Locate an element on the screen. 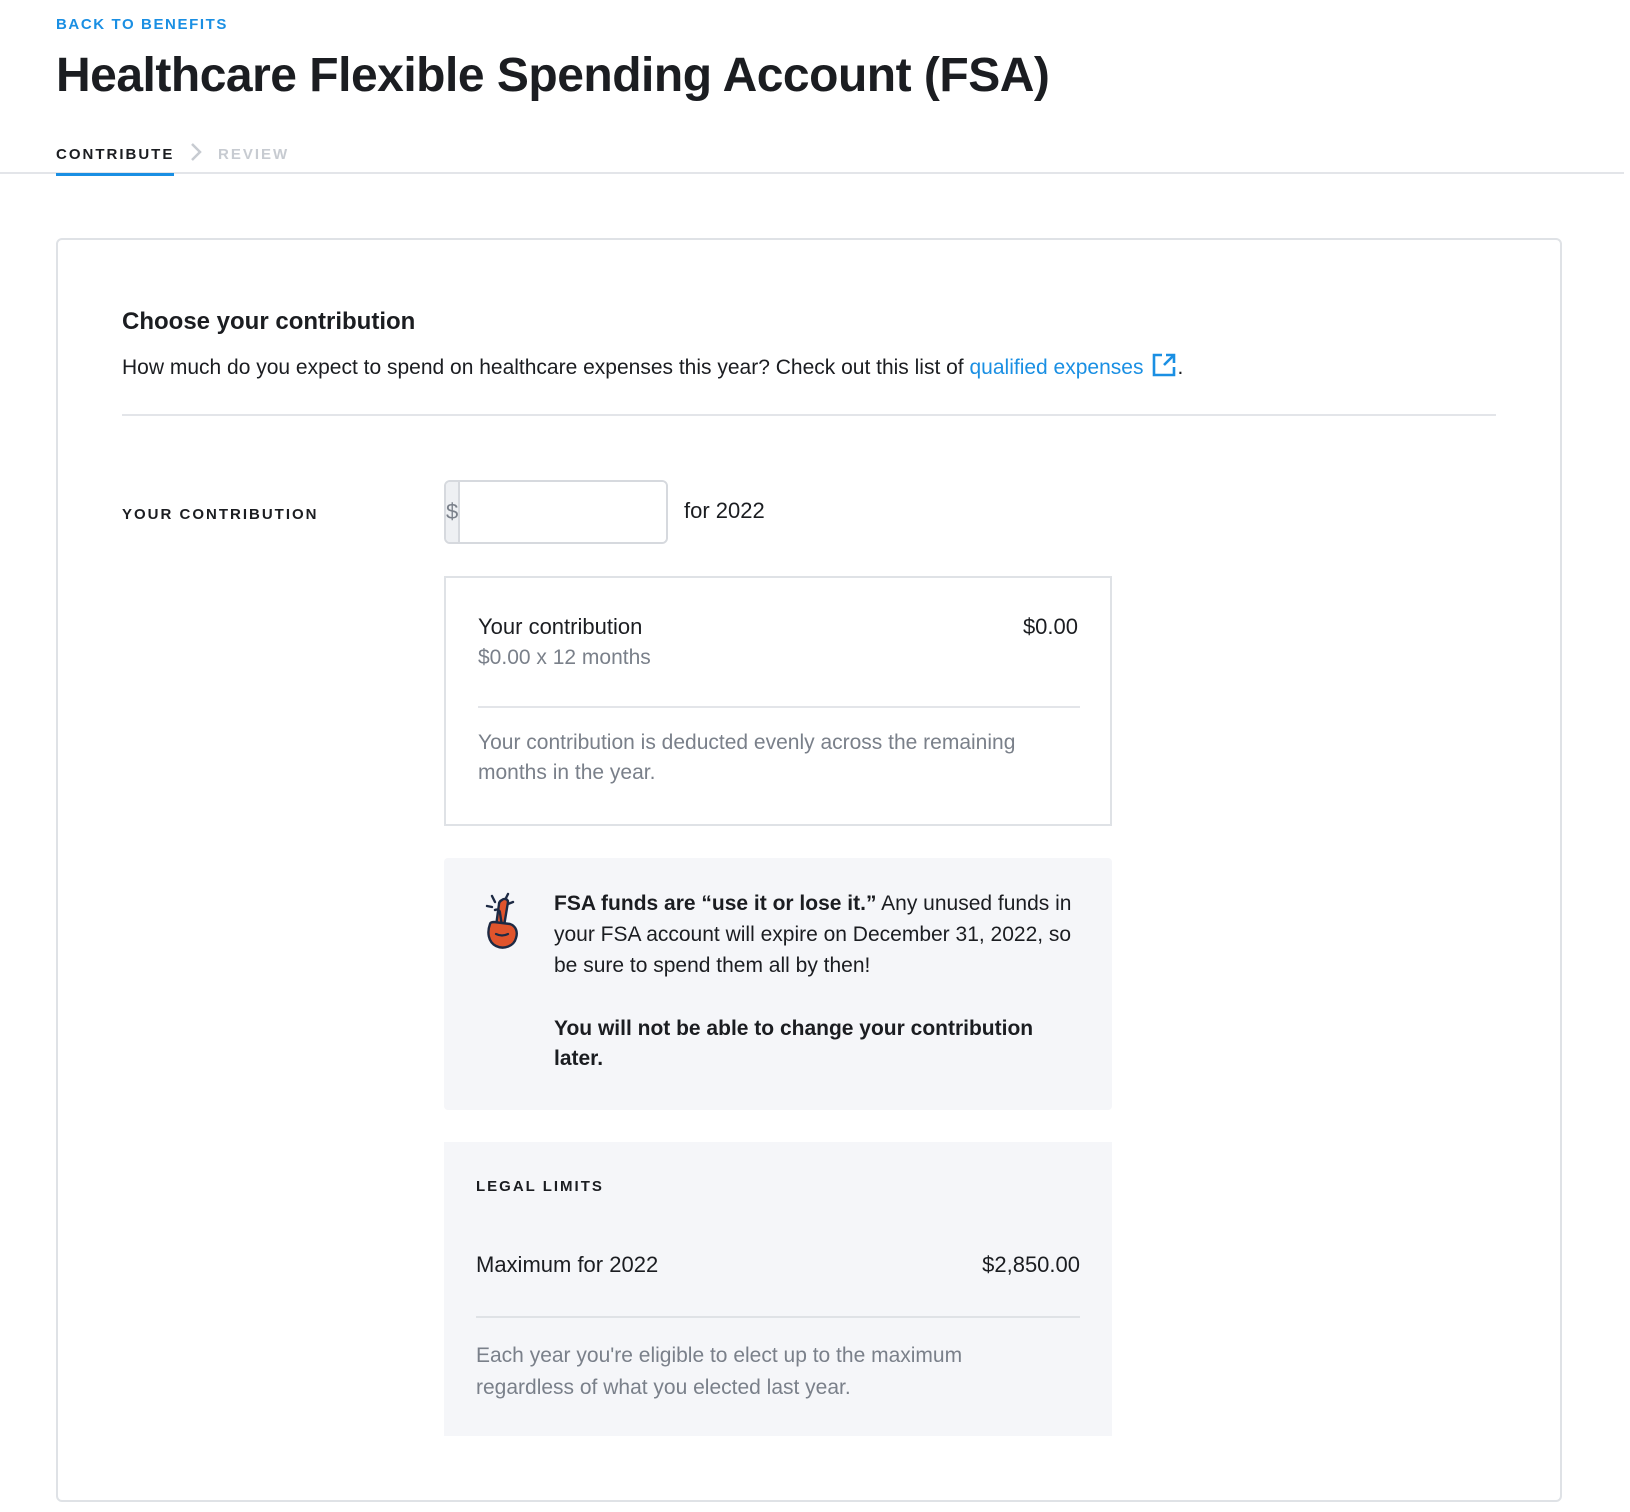  tab-contribute: CONTRIBUTE is located at coordinates (115, 161).